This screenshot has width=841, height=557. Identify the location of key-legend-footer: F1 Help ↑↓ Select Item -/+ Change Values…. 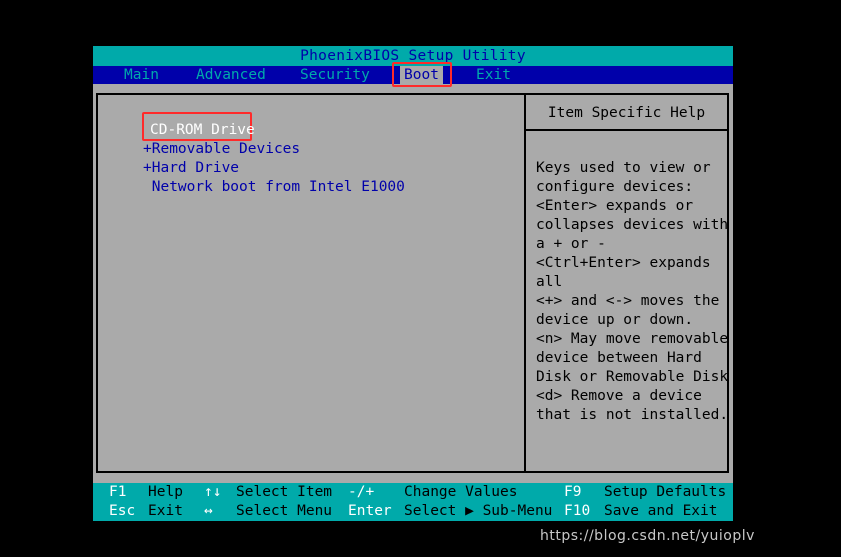
(413, 502).